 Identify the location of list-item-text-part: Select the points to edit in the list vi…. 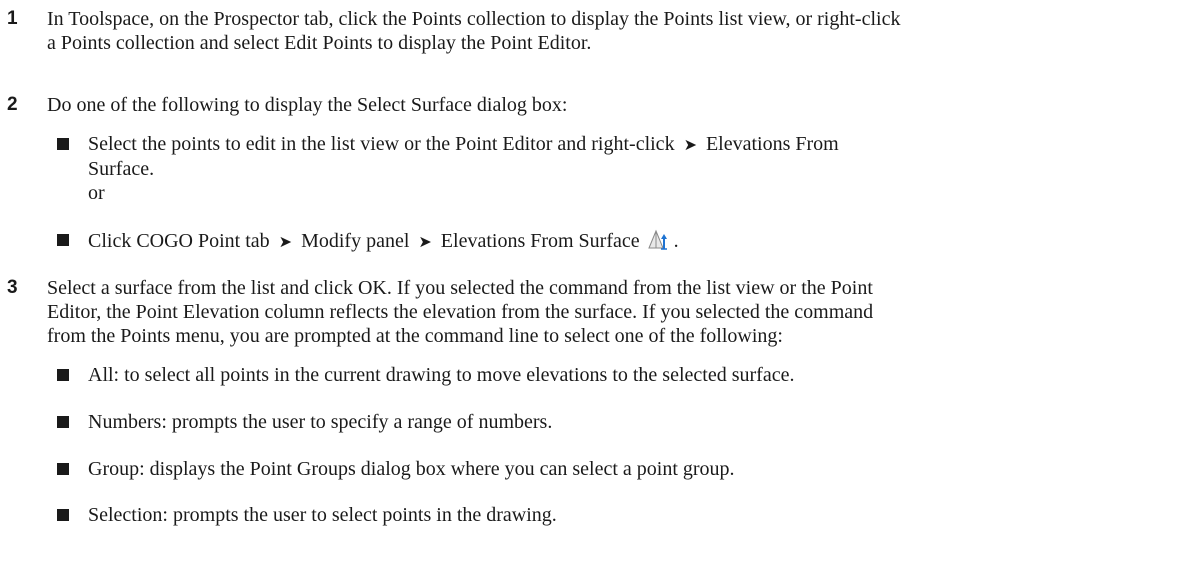
(381, 144).